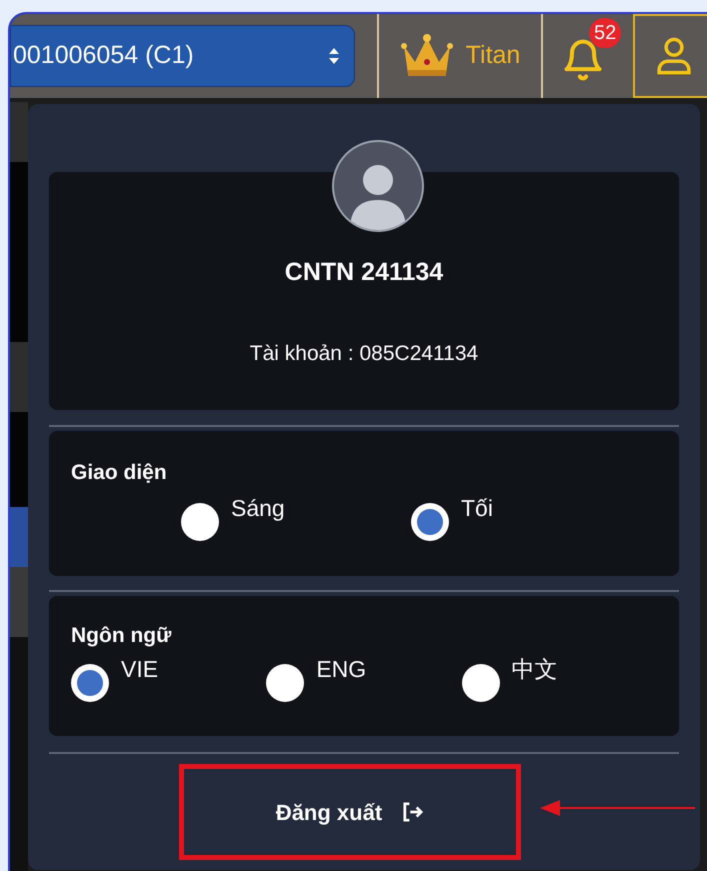 The height and width of the screenshot is (871, 707). Describe the element at coordinates (459, 56) in the screenshot. I see `tier-button: Titan` at that location.